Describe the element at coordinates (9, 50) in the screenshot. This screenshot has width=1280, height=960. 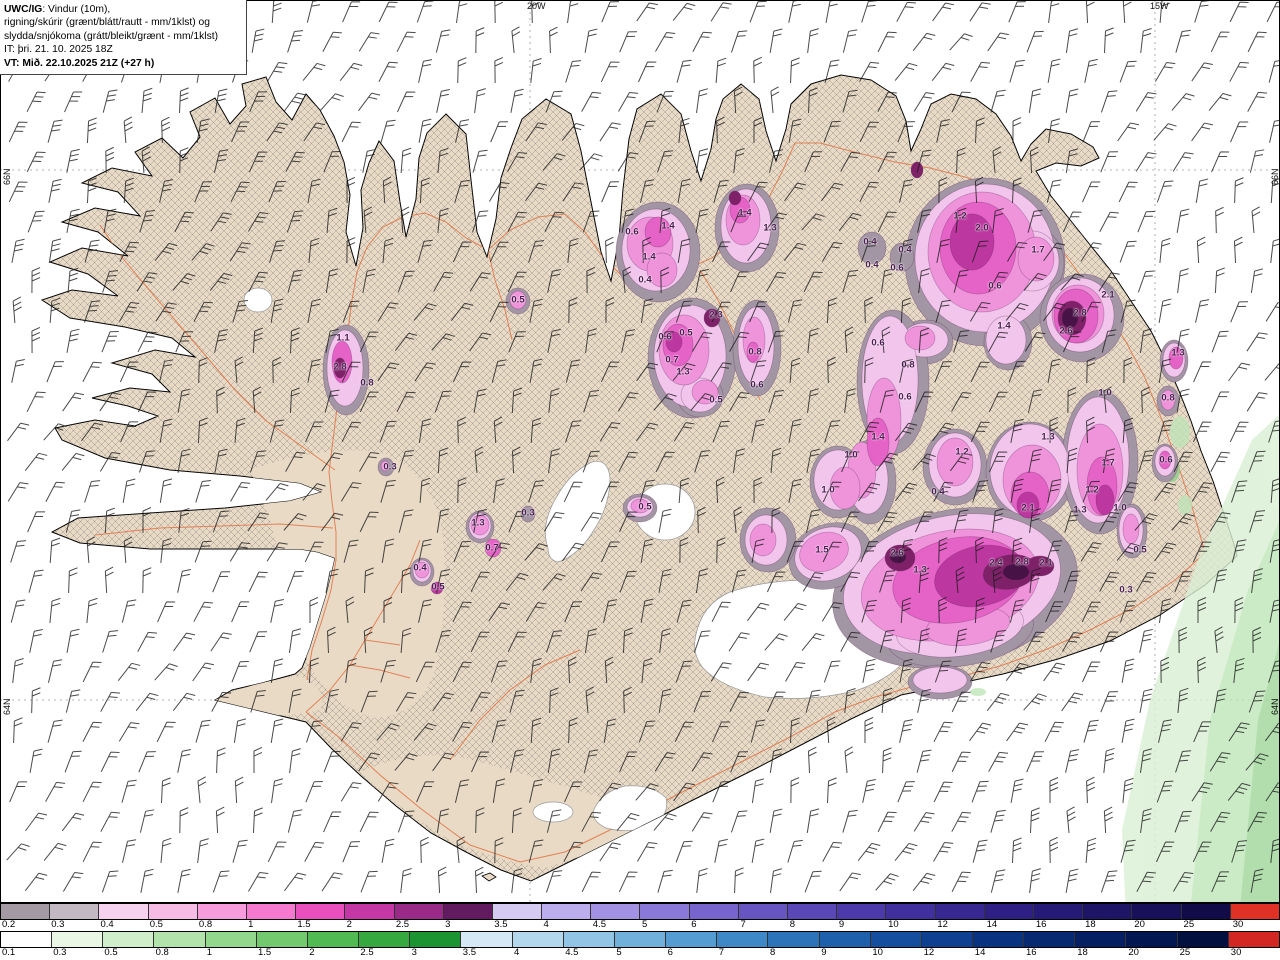
I see `it-label: IT:` at that location.